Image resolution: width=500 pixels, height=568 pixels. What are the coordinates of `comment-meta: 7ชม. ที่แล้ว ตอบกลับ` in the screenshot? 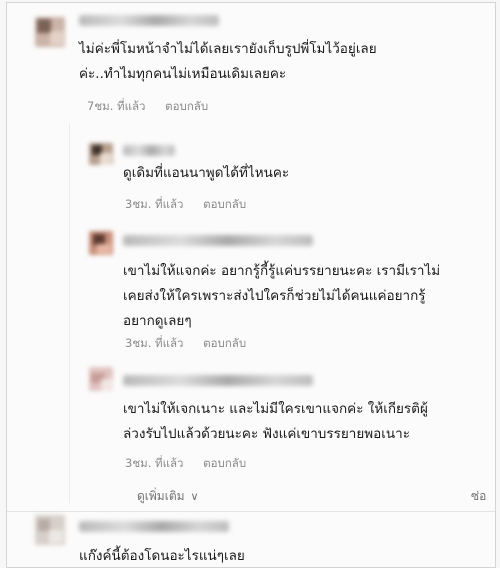 It's located at (147, 107).